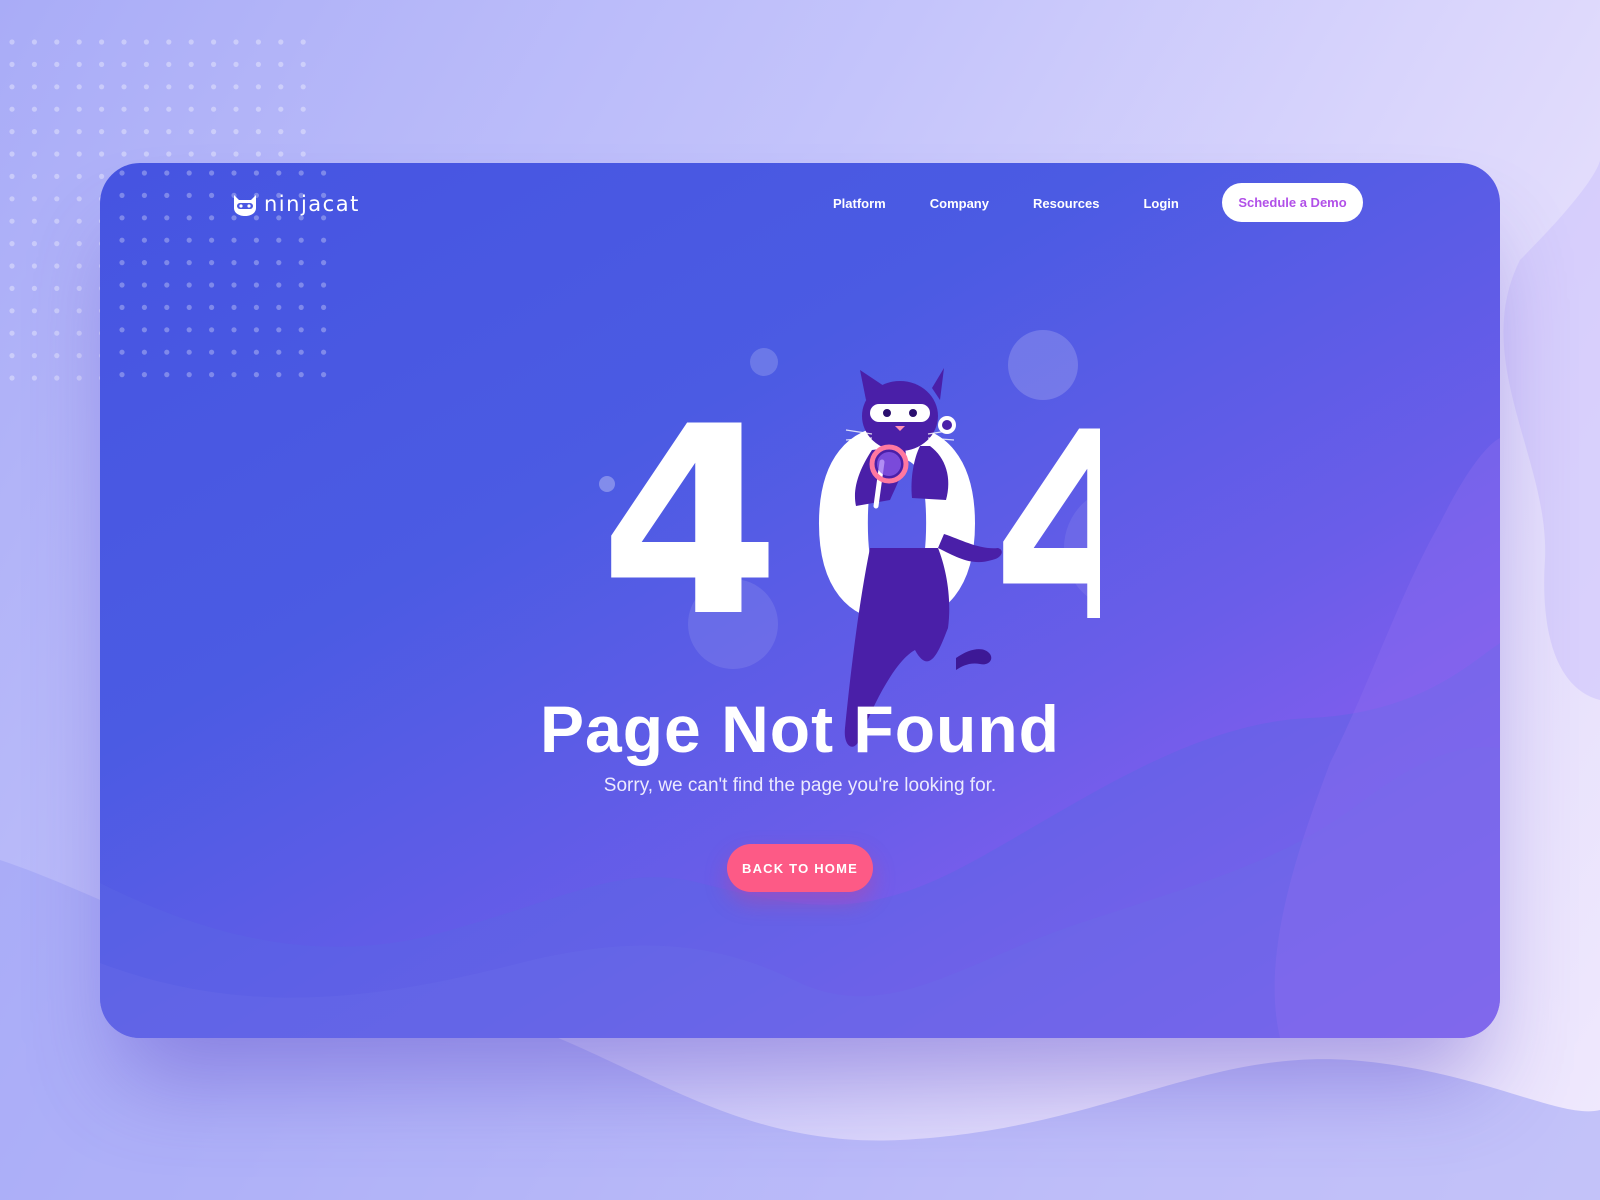  What do you see at coordinates (1066, 203) in the screenshot?
I see `nav-resources: Resources` at bounding box center [1066, 203].